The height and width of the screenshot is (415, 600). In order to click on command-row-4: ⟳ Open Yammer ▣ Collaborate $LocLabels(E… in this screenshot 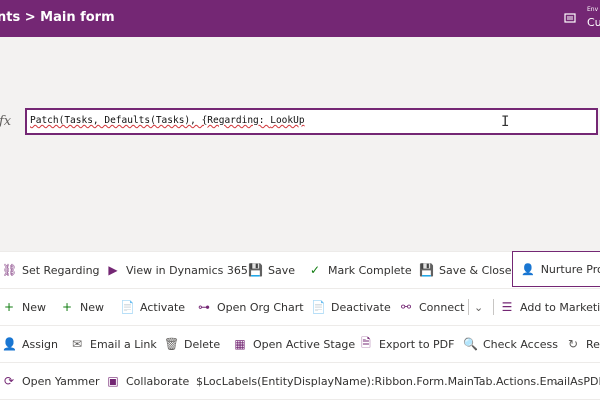, I will do `click(300, 380)`.